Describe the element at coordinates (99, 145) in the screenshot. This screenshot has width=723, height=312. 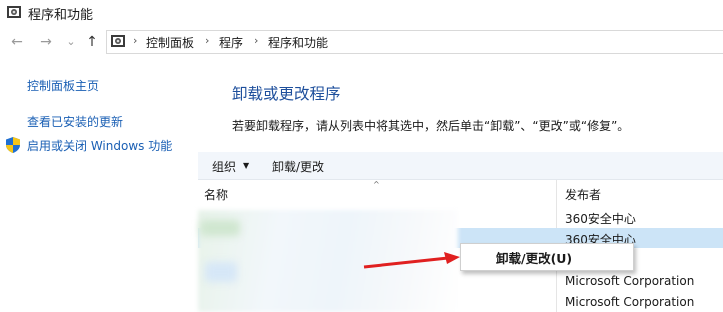
I see `windows-features-link: 启用或关闭 Windows 功能` at that location.